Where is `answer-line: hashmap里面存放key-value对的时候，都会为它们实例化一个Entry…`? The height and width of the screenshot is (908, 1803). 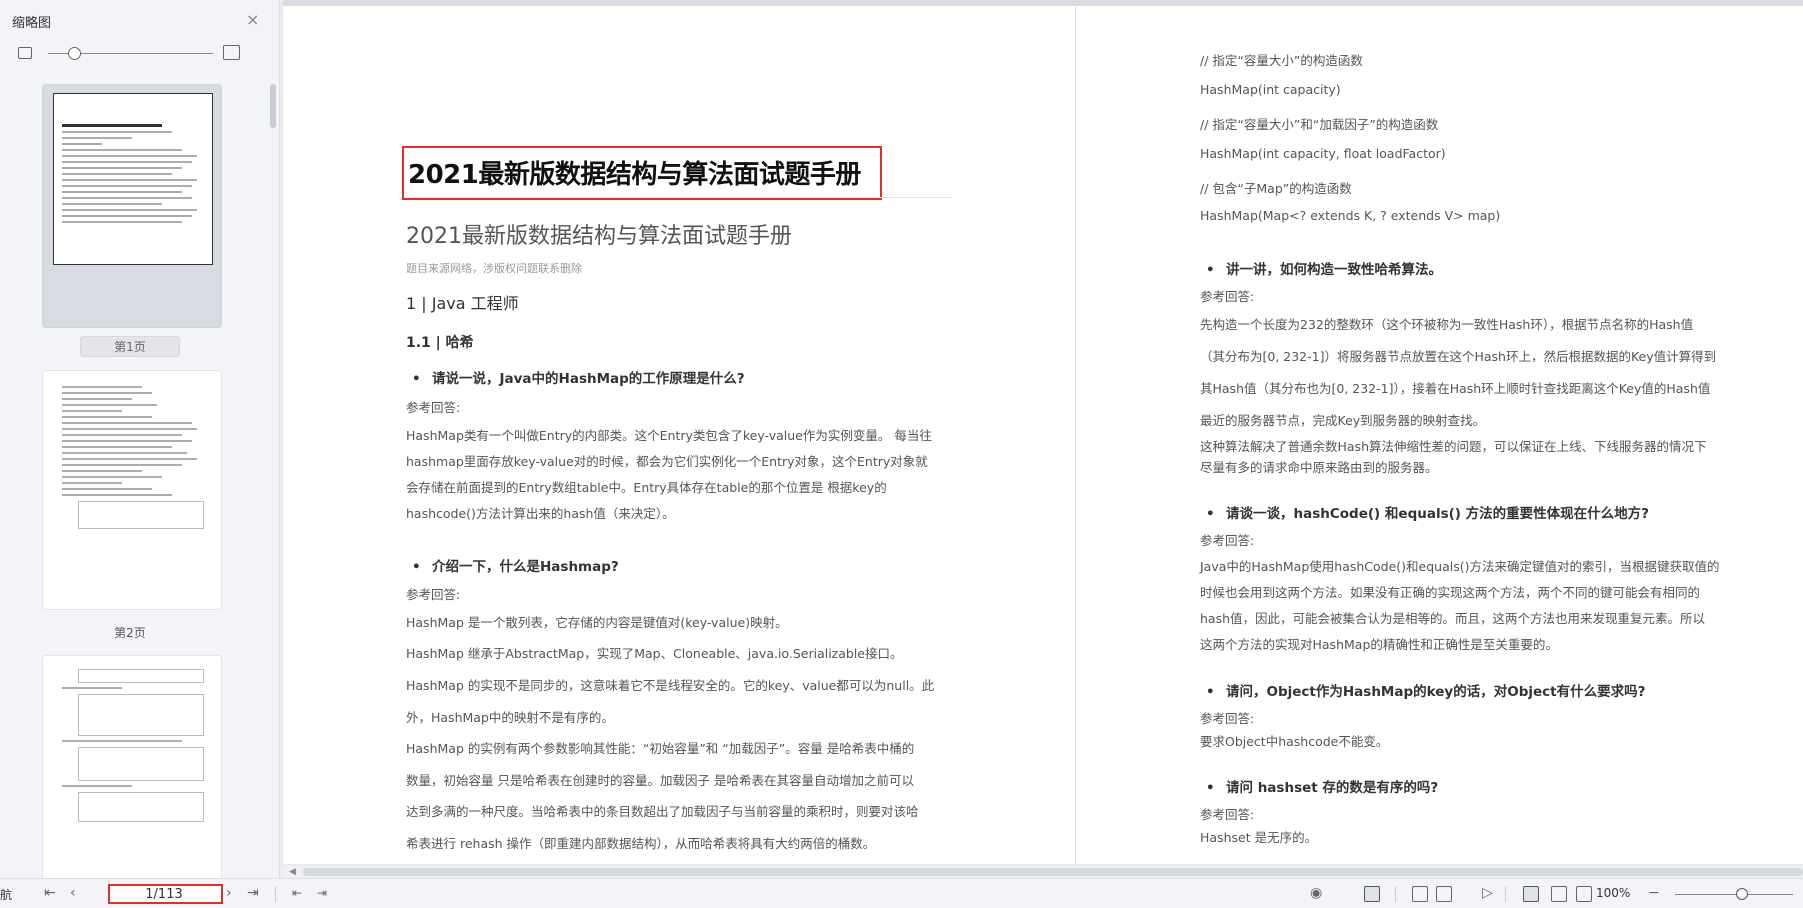 answer-line: hashmap里面存放key-value对的时候，都会为它们实例化一个Entry… is located at coordinates (667, 461).